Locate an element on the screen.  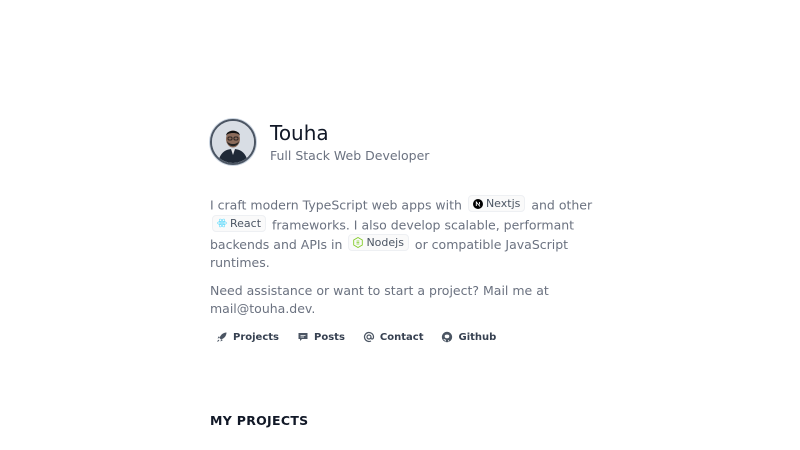
chat-icon is located at coordinates (303, 337).